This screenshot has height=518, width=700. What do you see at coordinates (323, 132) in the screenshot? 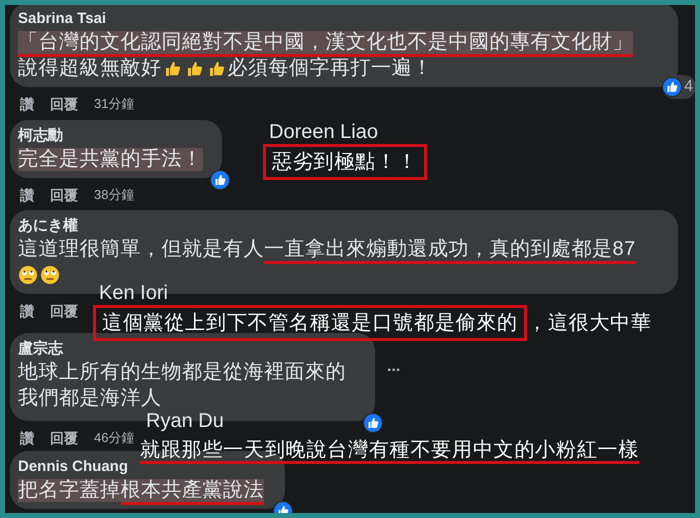
I see `annotation-author: Doreen Liao` at bounding box center [323, 132].